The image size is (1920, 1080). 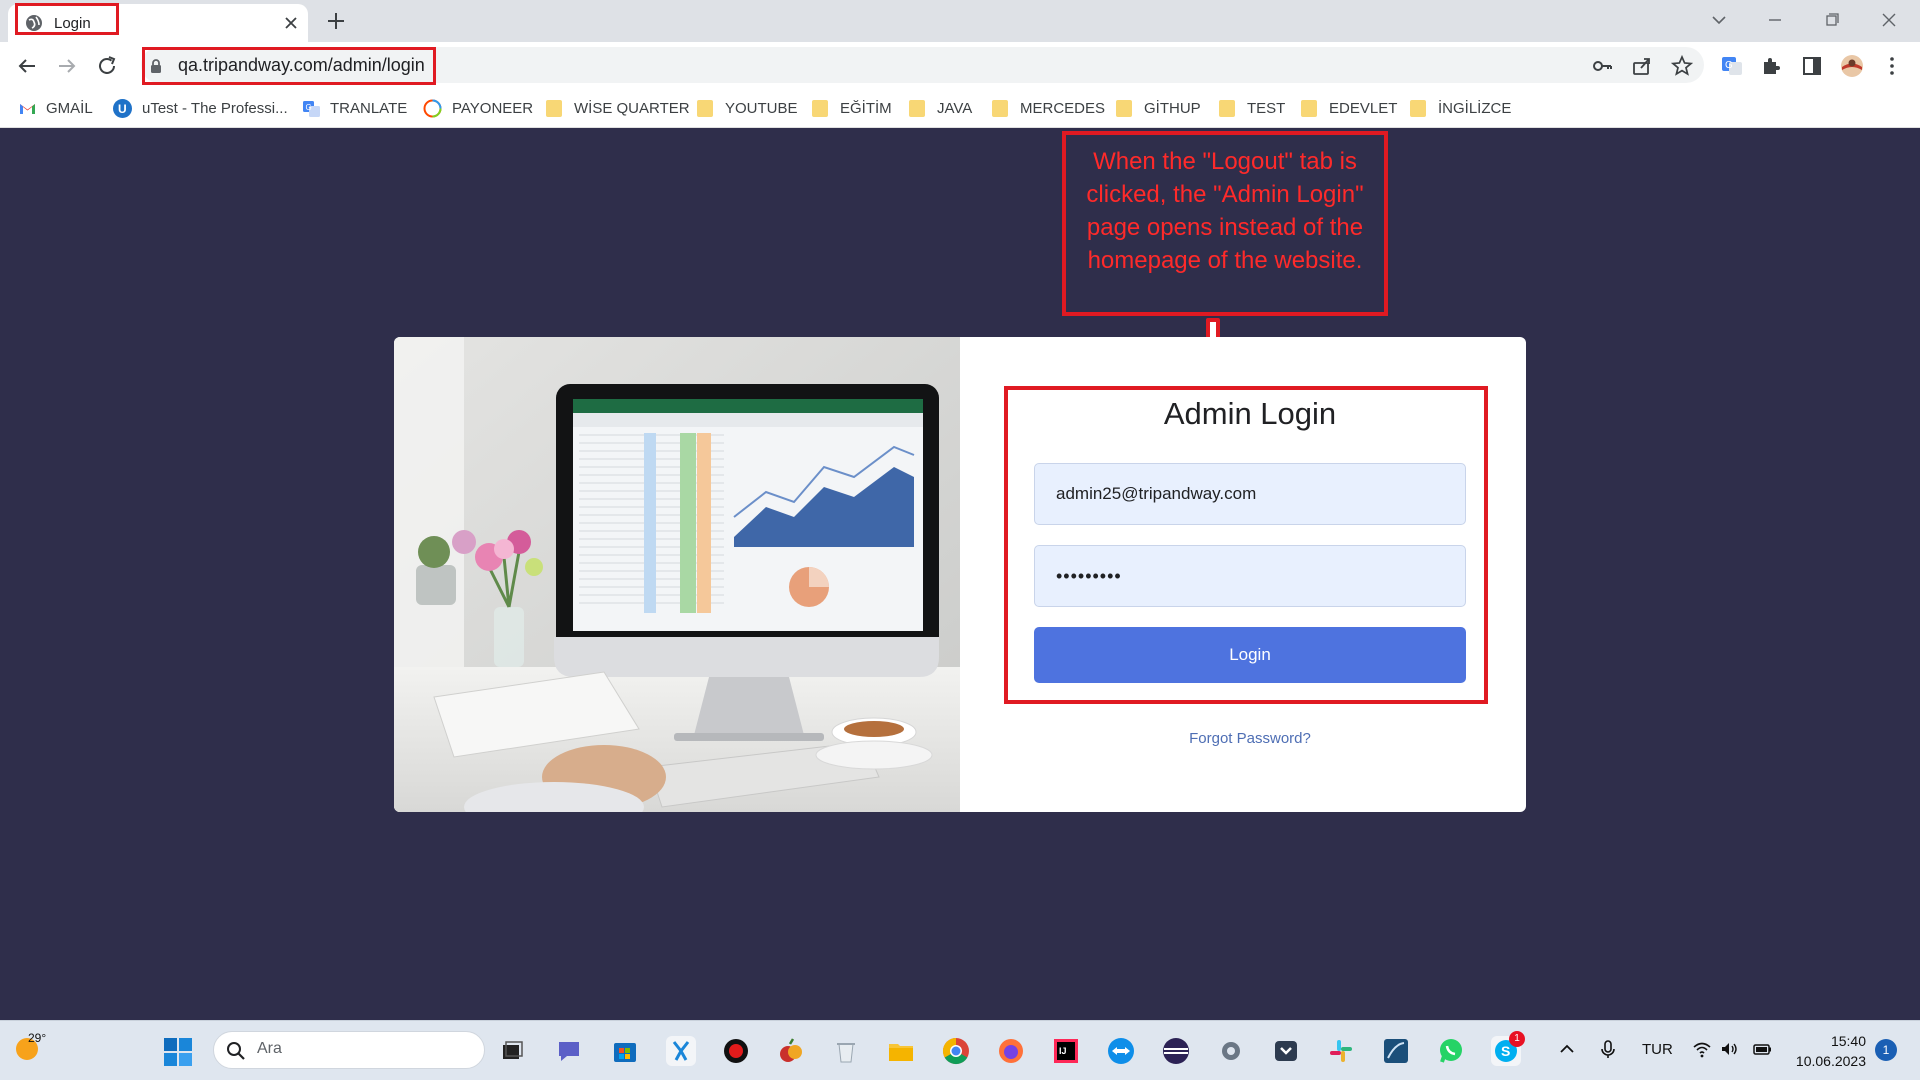 What do you see at coordinates (1286, 1051) in the screenshot?
I see `pocket-icon` at bounding box center [1286, 1051].